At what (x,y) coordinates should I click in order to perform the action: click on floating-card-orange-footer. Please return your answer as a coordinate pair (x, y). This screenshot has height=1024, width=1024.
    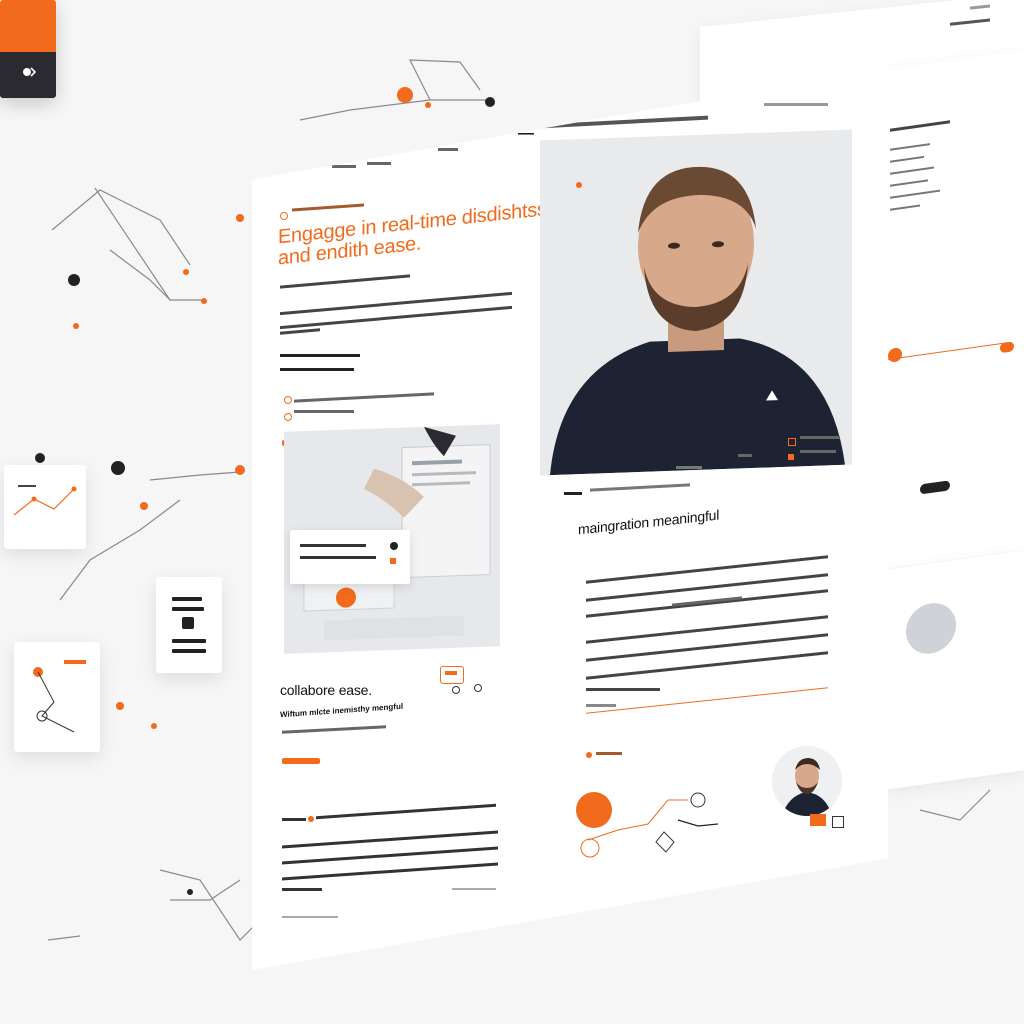
    Looking at the image, I should click on (28, 75).